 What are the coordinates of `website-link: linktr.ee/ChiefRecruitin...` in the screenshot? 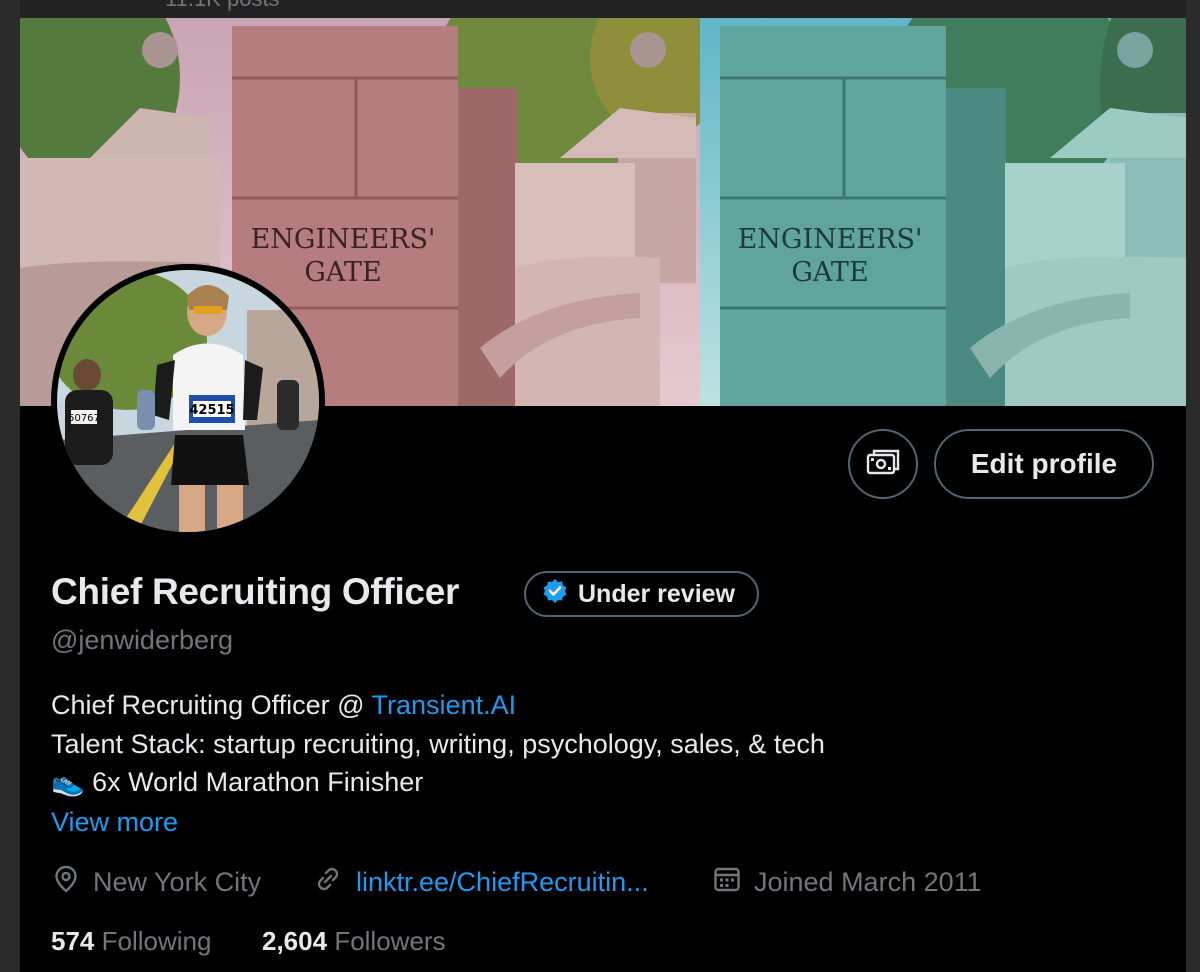 It's located at (502, 882).